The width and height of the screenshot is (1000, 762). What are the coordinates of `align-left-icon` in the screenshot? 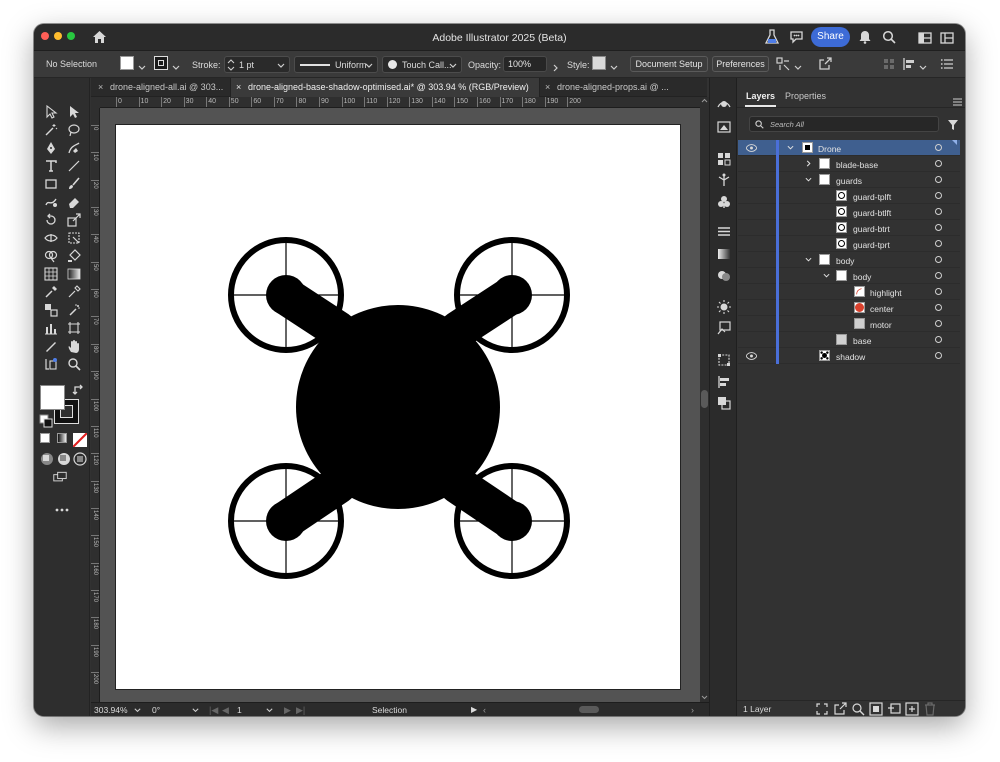 It's located at (909, 64).